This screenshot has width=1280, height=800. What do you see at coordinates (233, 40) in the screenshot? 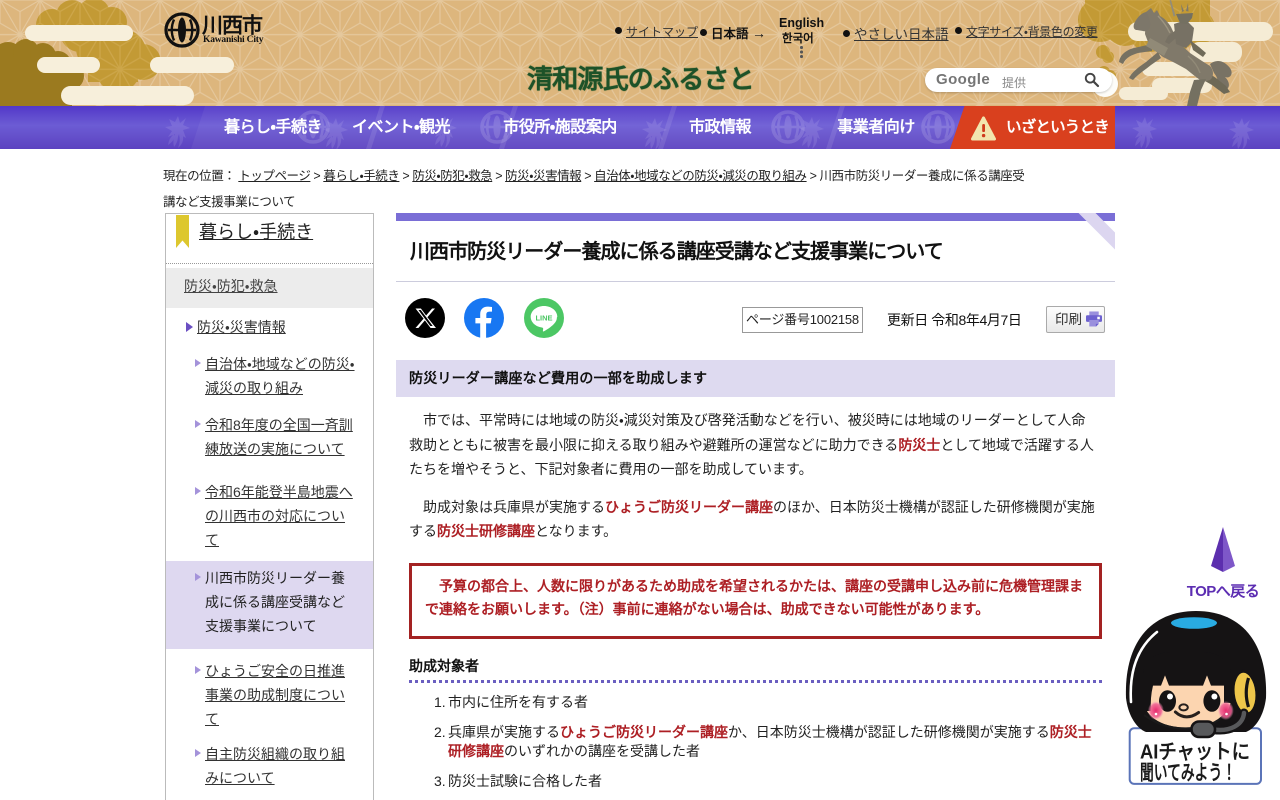
I see `svg-text: Kawanishi City` at bounding box center [233, 40].